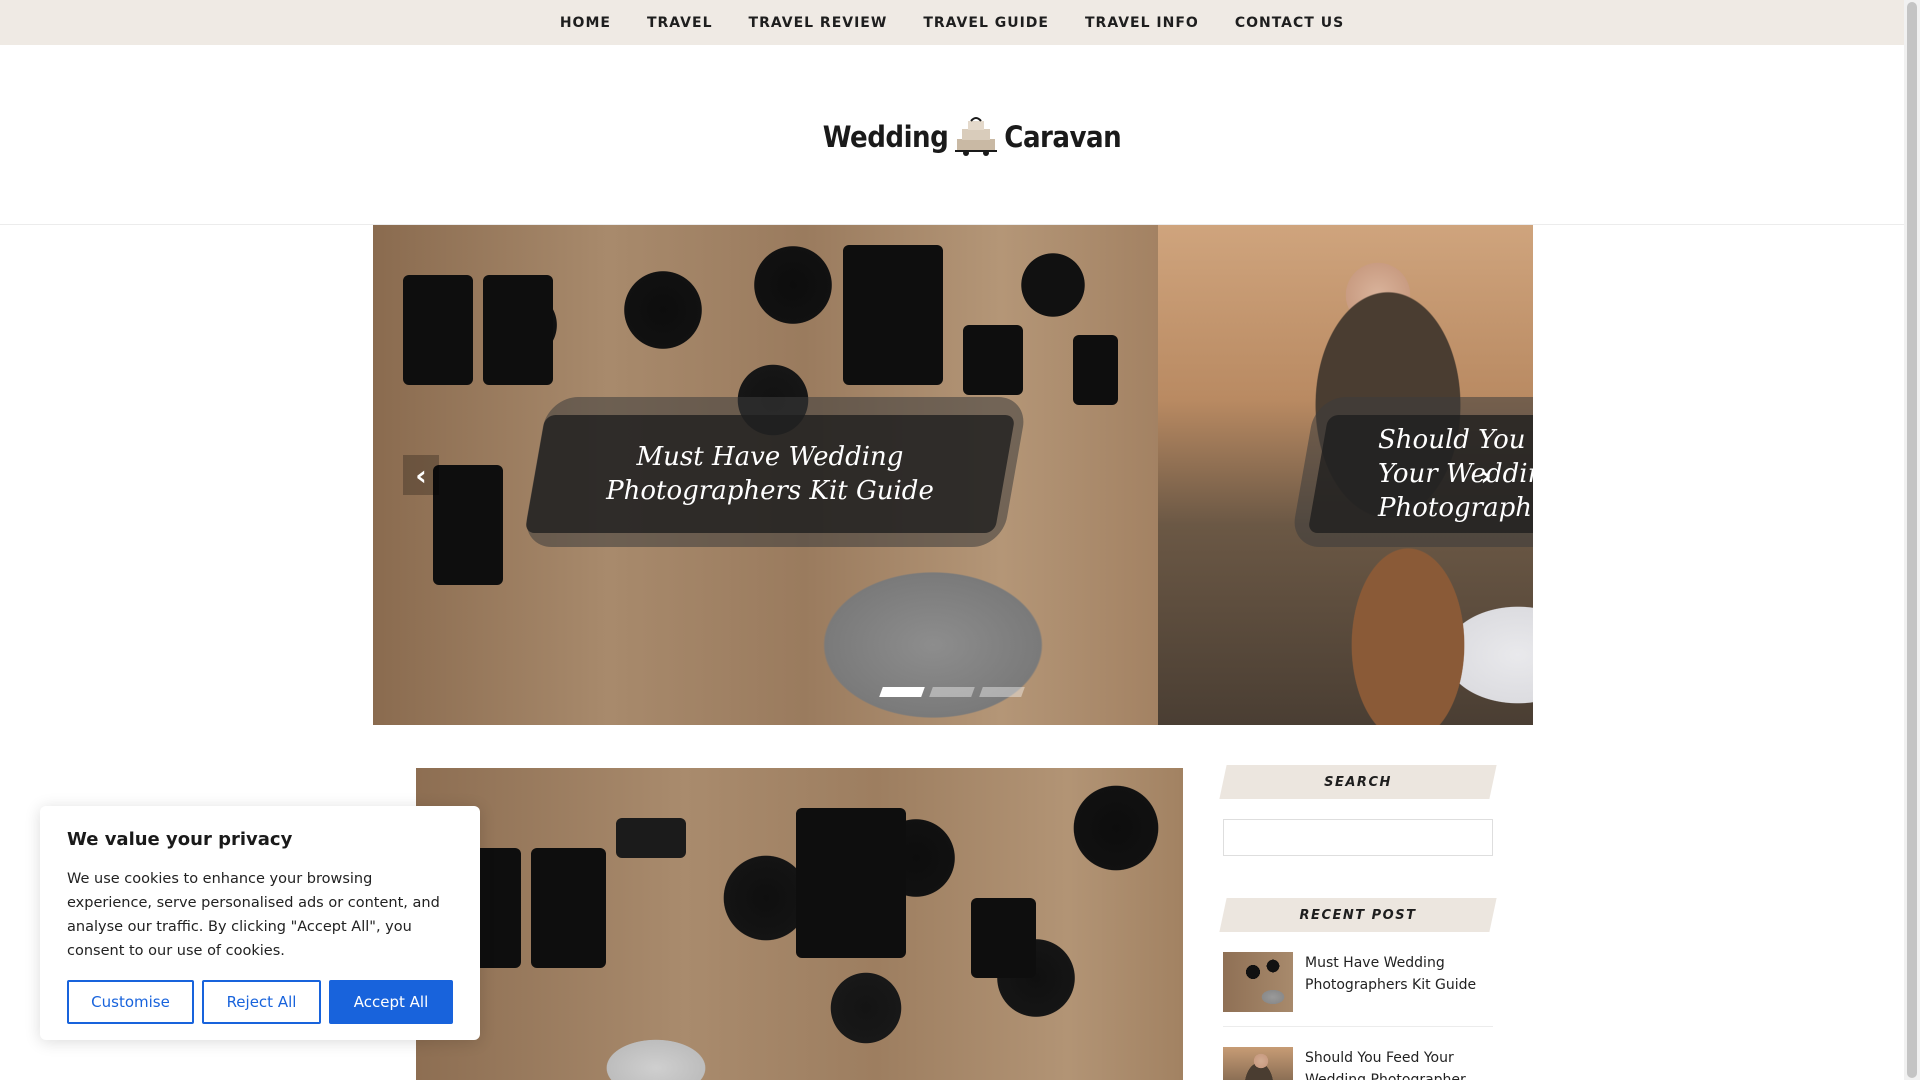 Image resolution: width=1920 pixels, height=1080 pixels. What do you see at coordinates (1063, 136) in the screenshot?
I see `logo-text-right: Caravan` at bounding box center [1063, 136].